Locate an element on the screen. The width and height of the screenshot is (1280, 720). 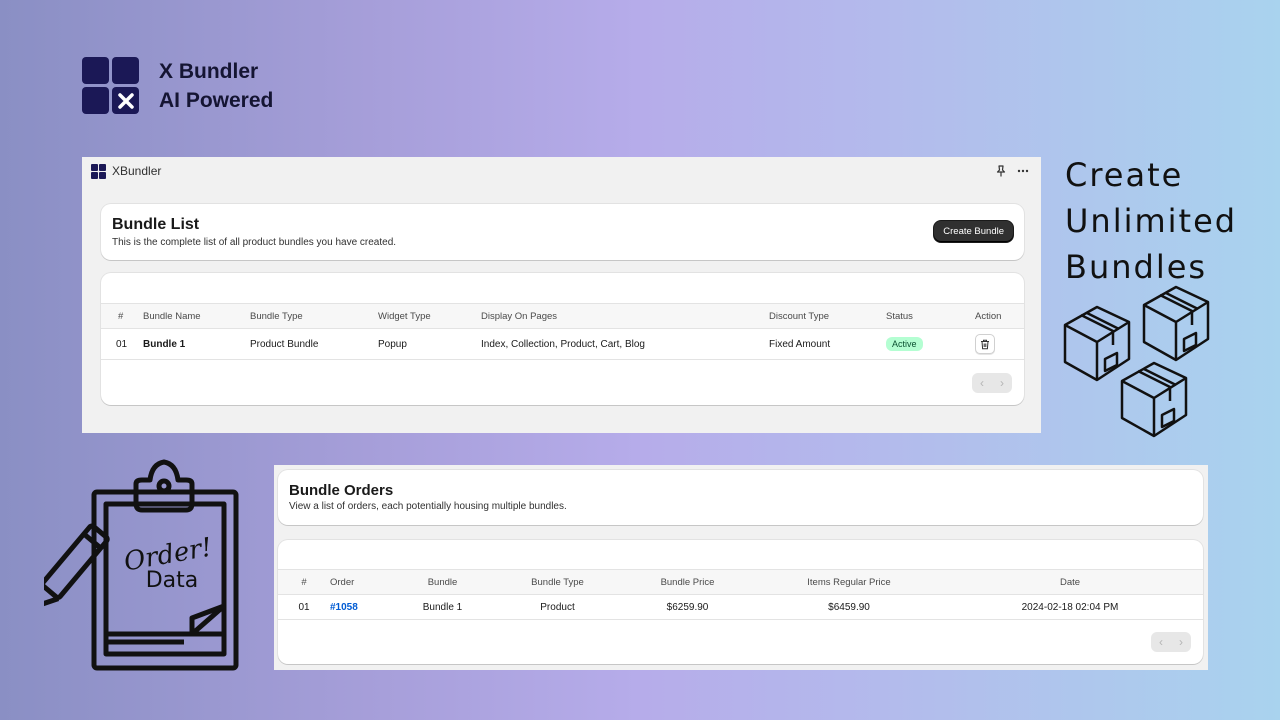
cell-order: #1058 is located at coordinates (357, 607).